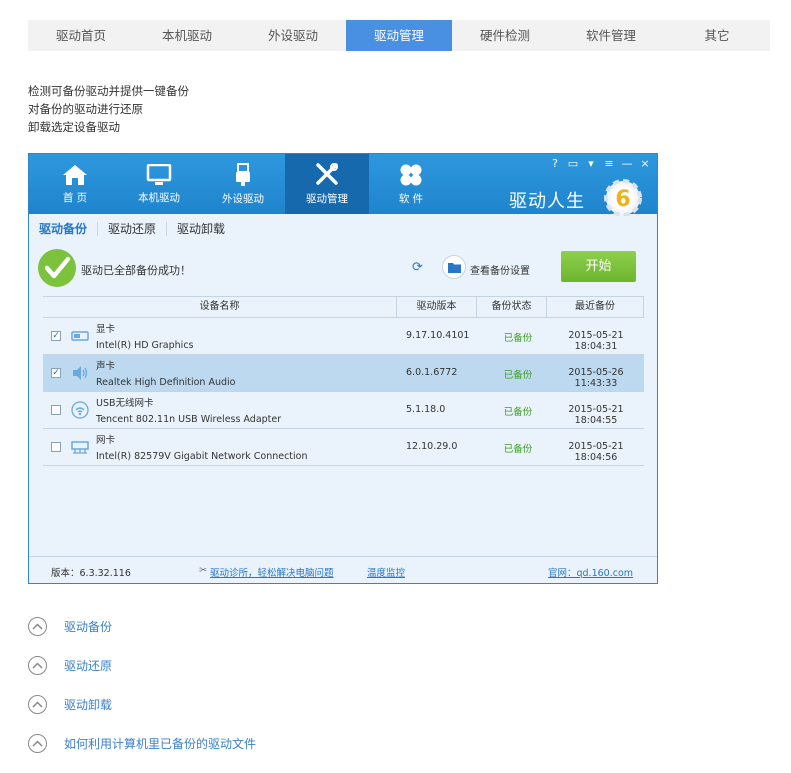 Image resolution: width=791 pixels, height=773 pixels. Describe the element at coordinates (136, 270) in the screenshot. I see `status-message: 驱动已全部备份成功！` at that location.